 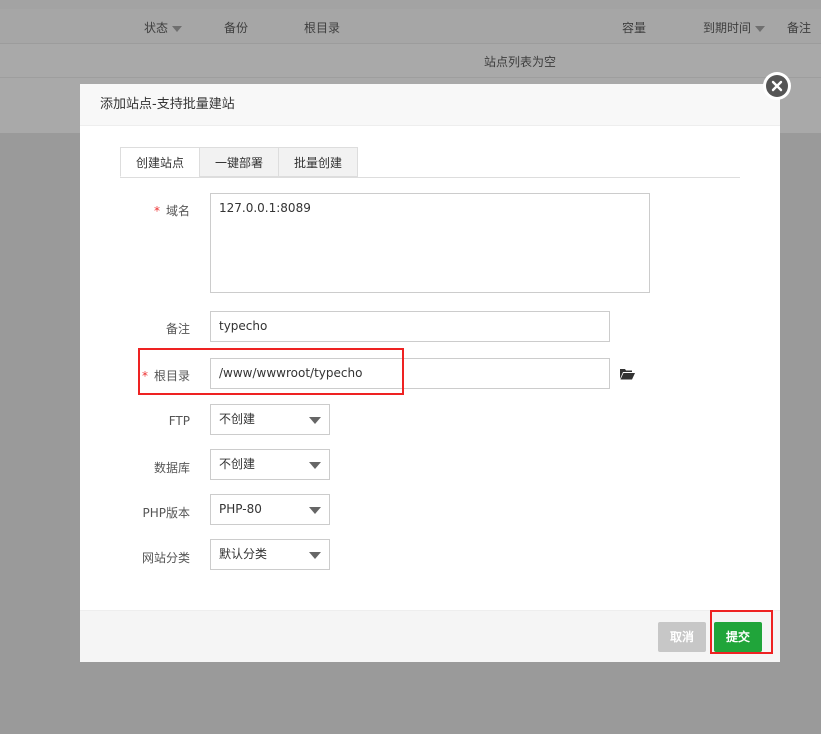 What do you see at coordinates (682, 637) in the screenshot?
I see `cancel-button: 取消` at bounding box center [682, 637].